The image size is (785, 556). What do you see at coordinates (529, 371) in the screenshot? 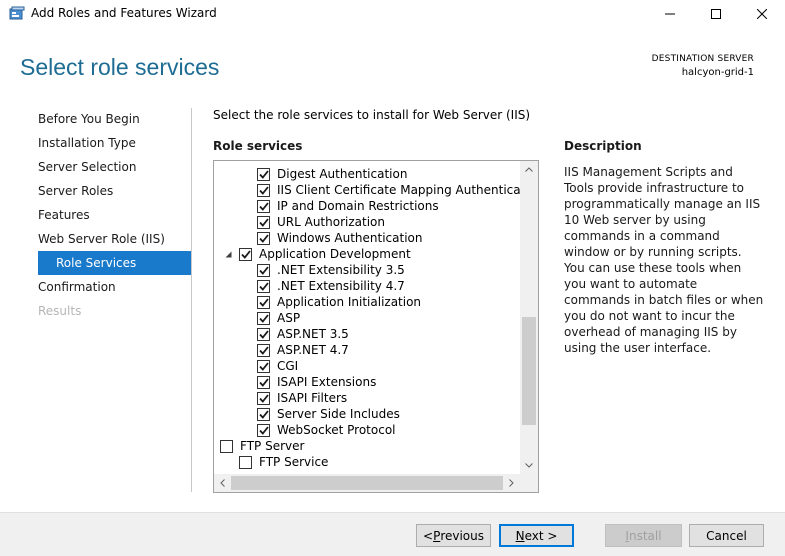
I see `vertical-scroll-thumb` at bounding box center [529, 371].